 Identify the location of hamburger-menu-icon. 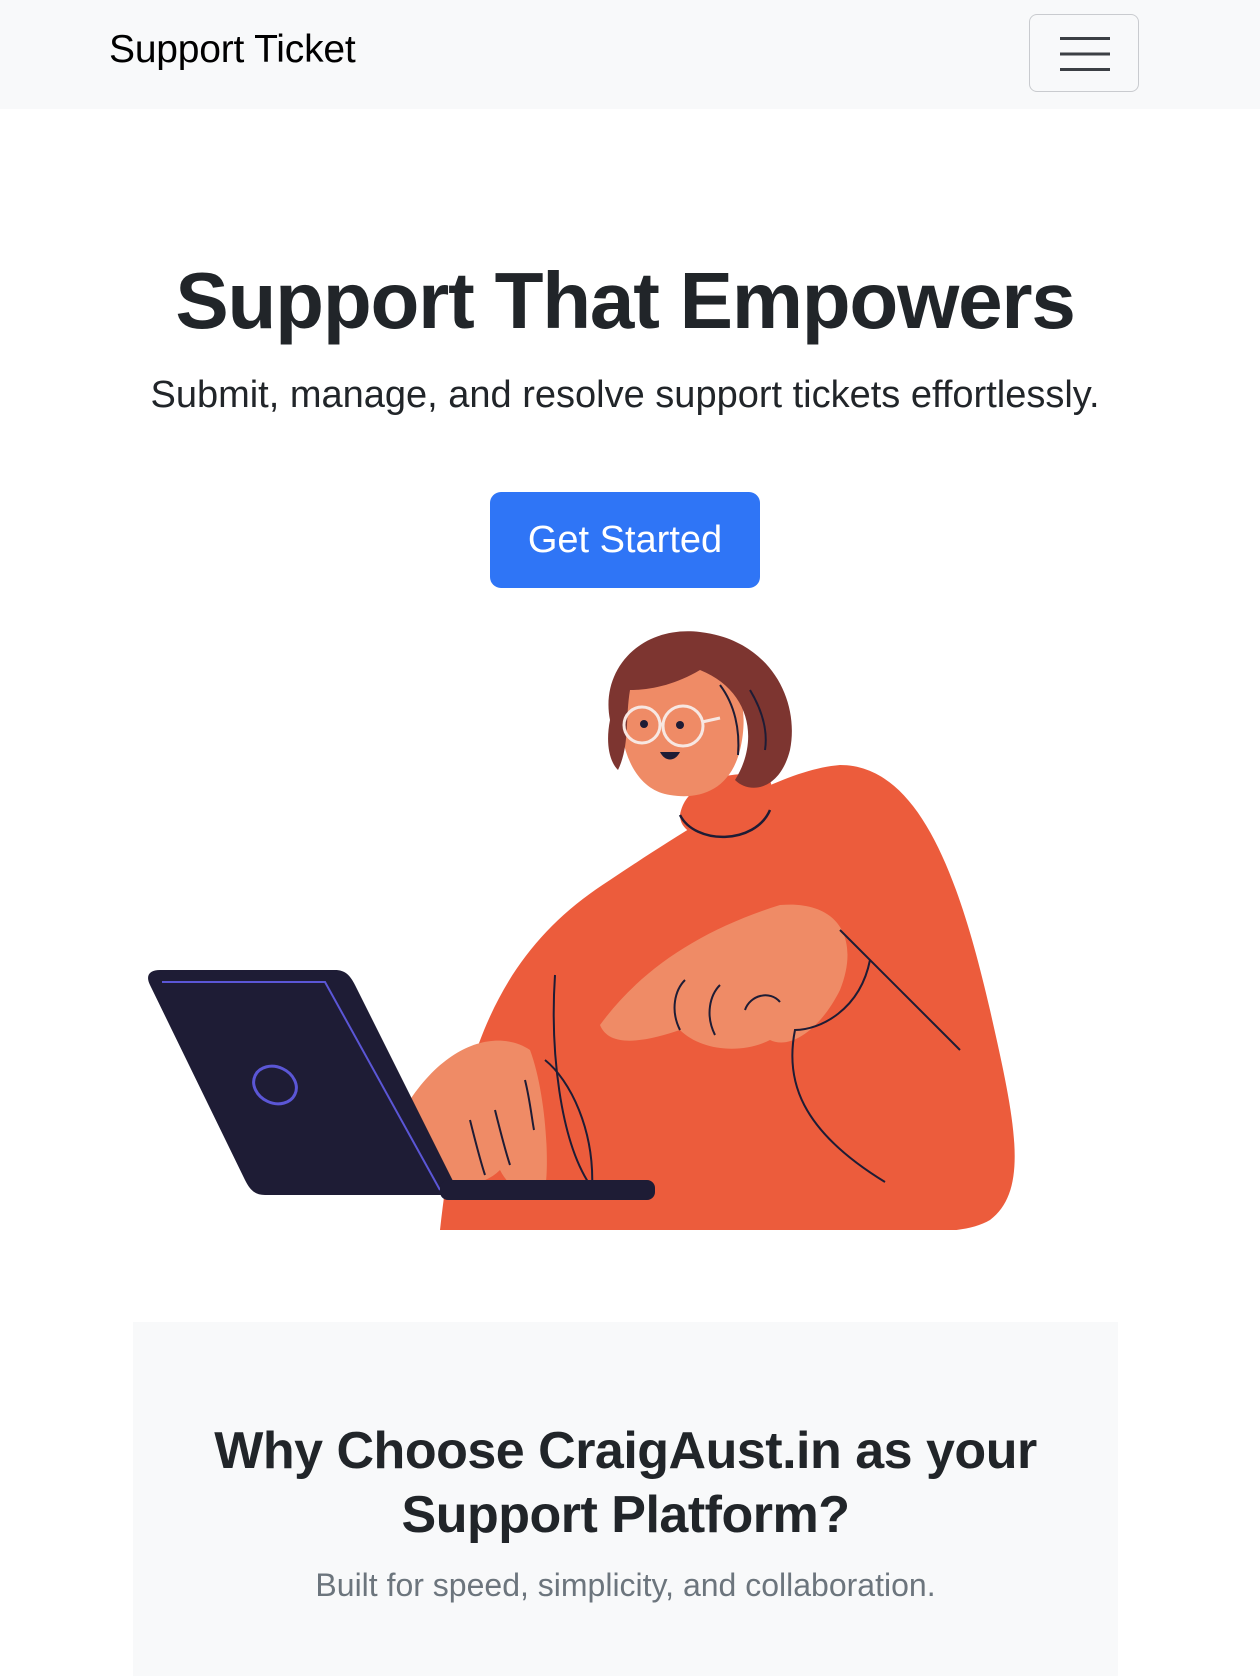
(1085, 54).